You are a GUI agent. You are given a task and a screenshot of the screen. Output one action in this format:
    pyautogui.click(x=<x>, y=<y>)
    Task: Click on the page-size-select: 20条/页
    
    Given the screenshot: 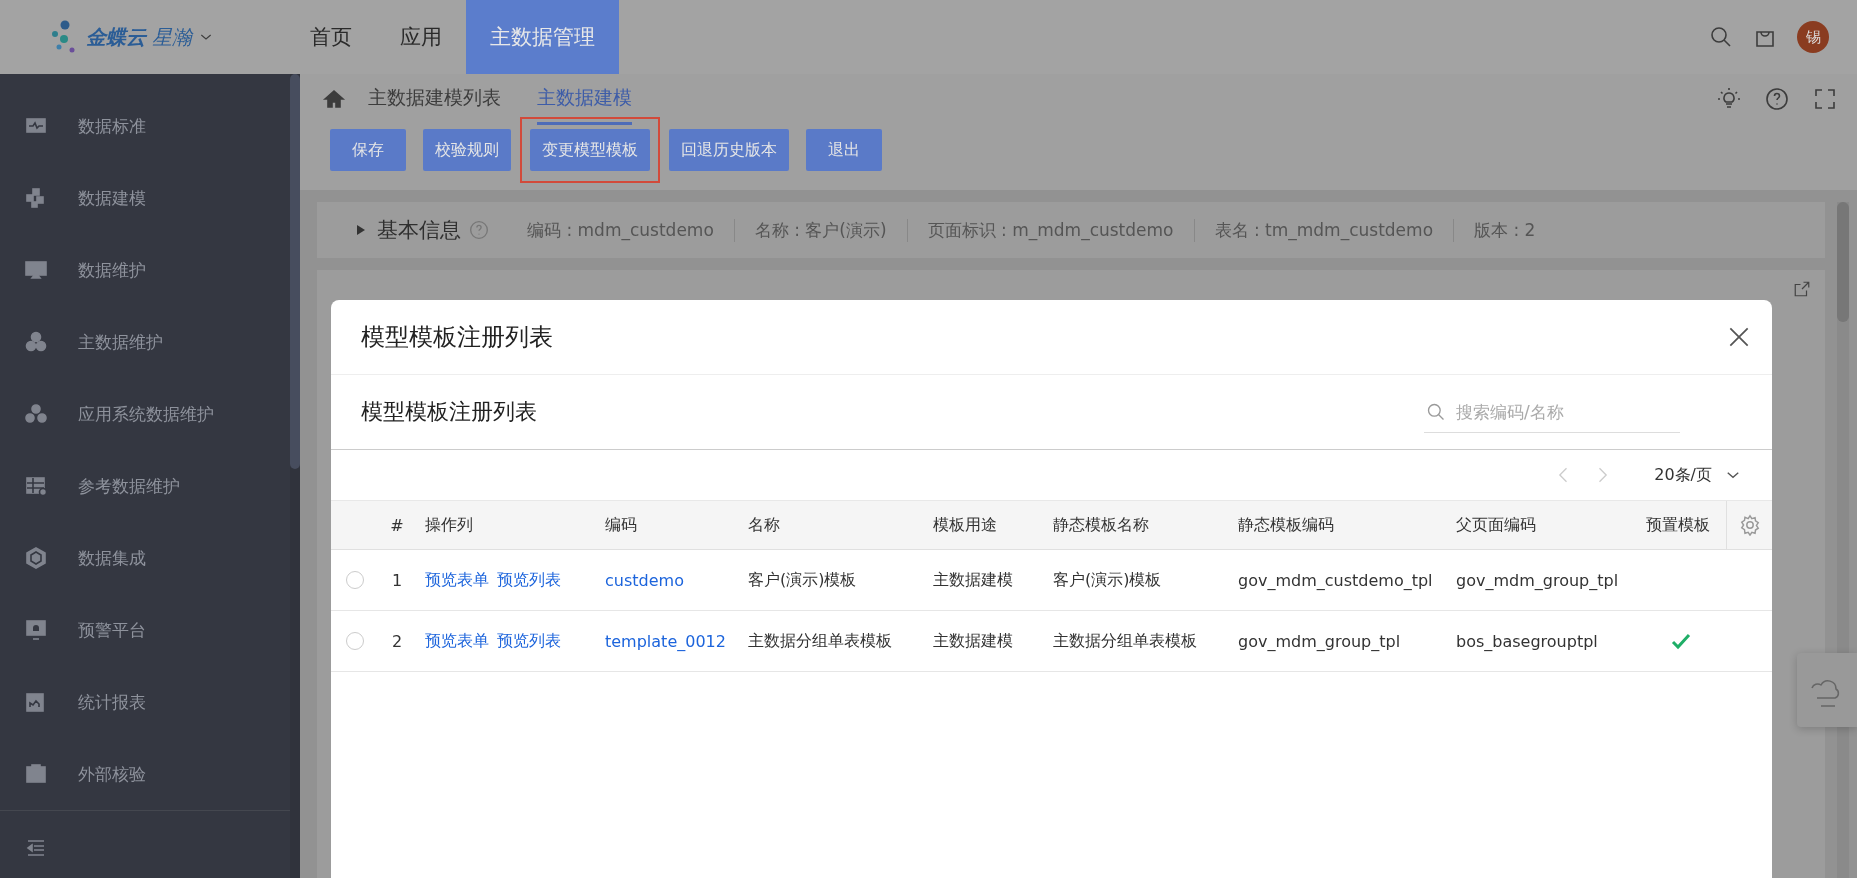 What is the action you would take?
    pyautogui.click(x=1698, y=475)
    